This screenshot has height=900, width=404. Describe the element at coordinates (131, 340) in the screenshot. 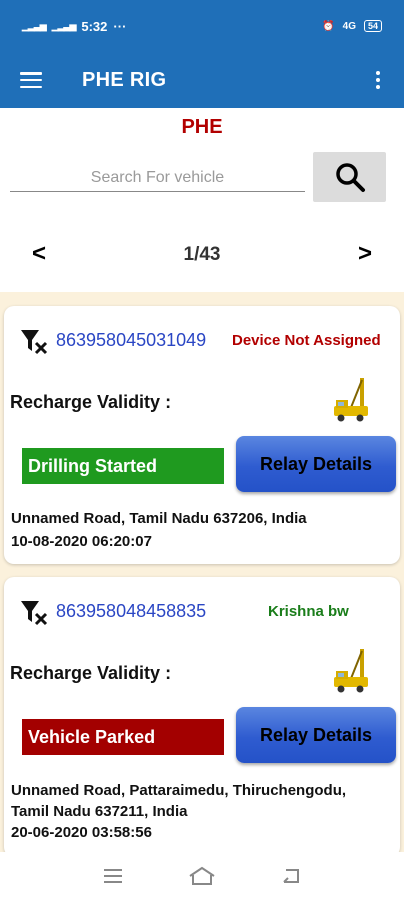

I see `vehicle-imei: 863958045031049` at that location.